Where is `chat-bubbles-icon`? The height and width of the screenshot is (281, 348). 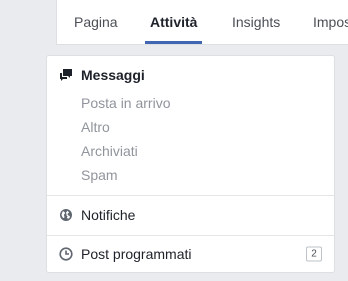
chat-bubbles-icon is located at coordinates (66, 75).